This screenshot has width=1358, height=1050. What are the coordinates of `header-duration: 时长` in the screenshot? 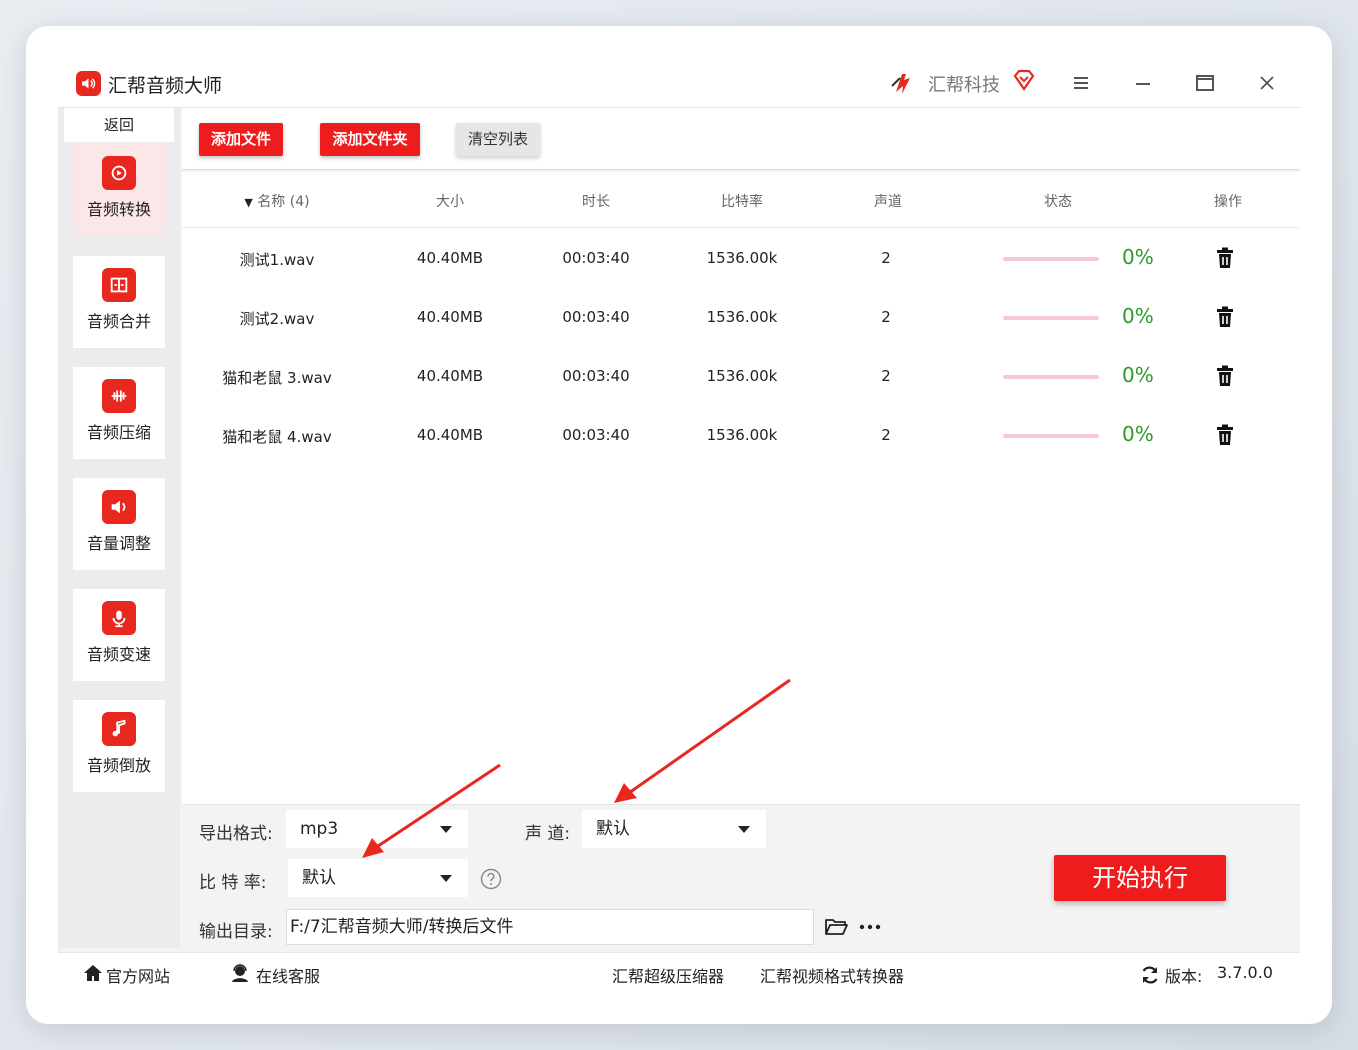 It's located at (596, 202).